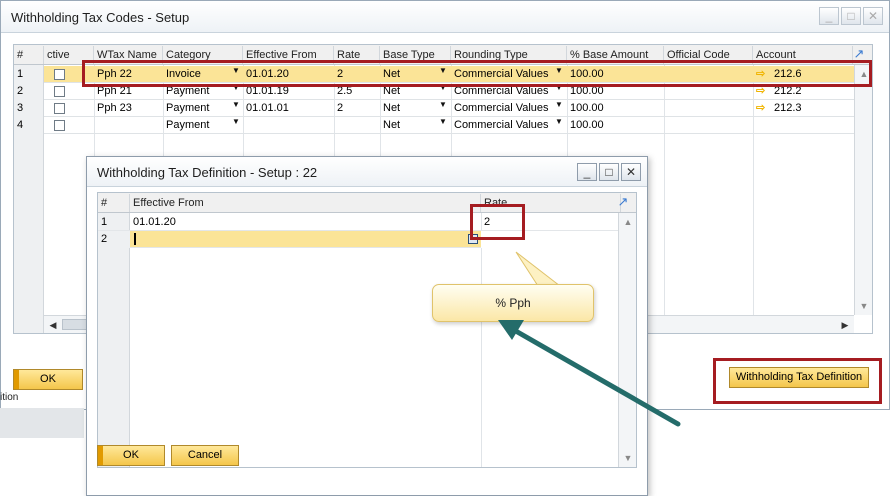 The width and height of the screenshot is (894, 496). I want to click on outer-window-controls: _ □ ✕, so click(851, 16).